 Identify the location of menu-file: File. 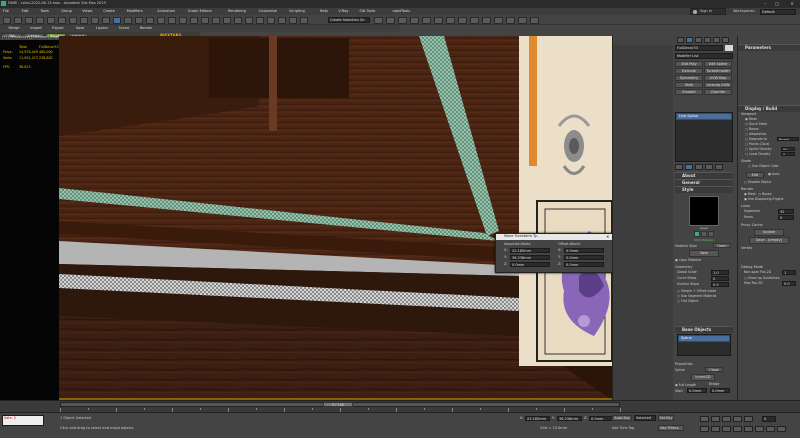
(6, 11).